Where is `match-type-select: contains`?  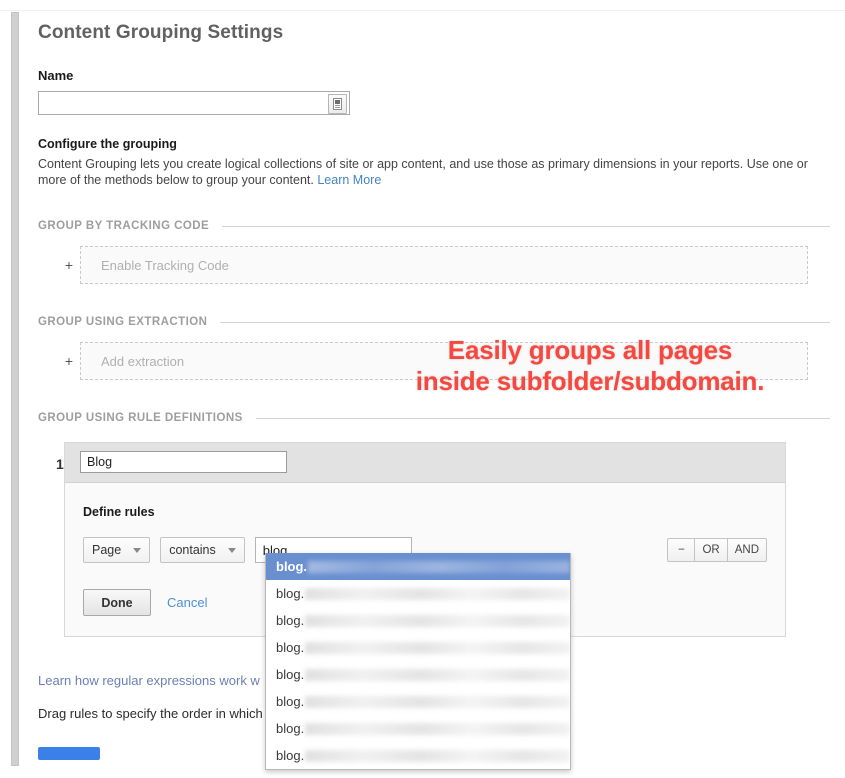
match-type-select: contains is located at coordinates (202, 550).